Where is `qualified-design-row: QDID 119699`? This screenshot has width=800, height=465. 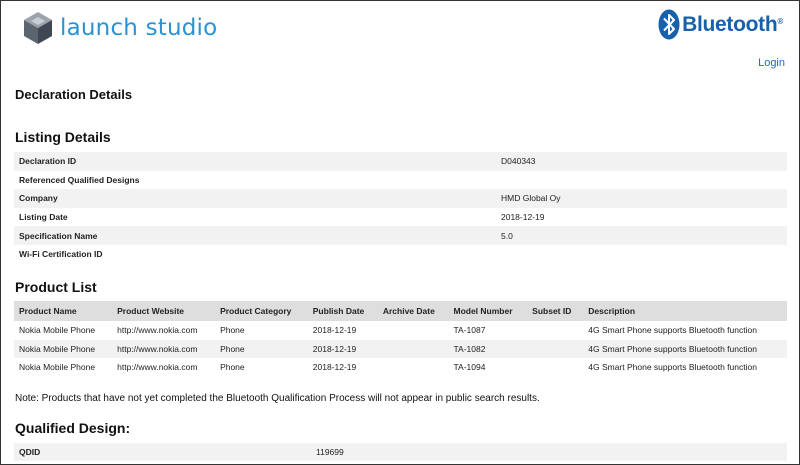 qualified-design-row: QDID 119699 is located at coordinates (400, 452).